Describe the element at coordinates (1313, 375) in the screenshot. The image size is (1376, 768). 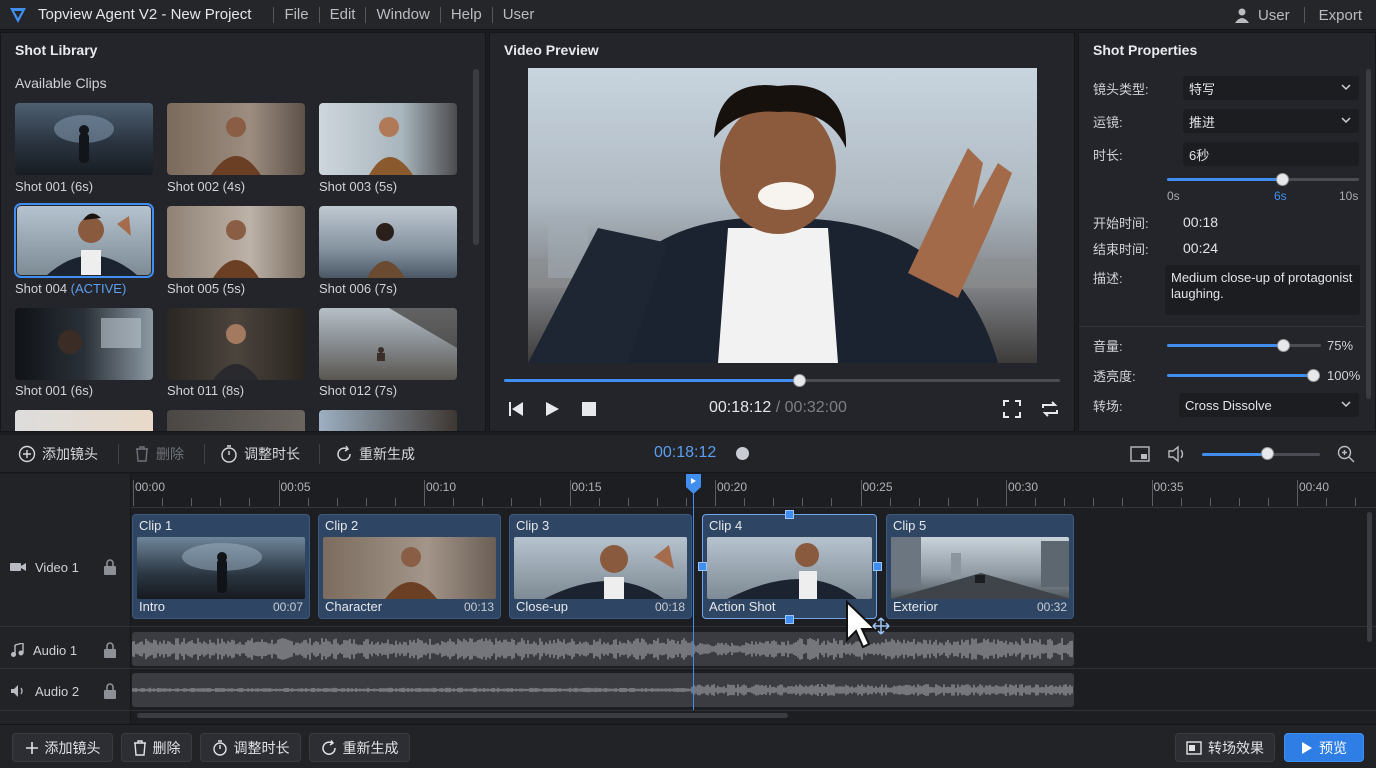
I see `opacity-slider-knob` at that location.